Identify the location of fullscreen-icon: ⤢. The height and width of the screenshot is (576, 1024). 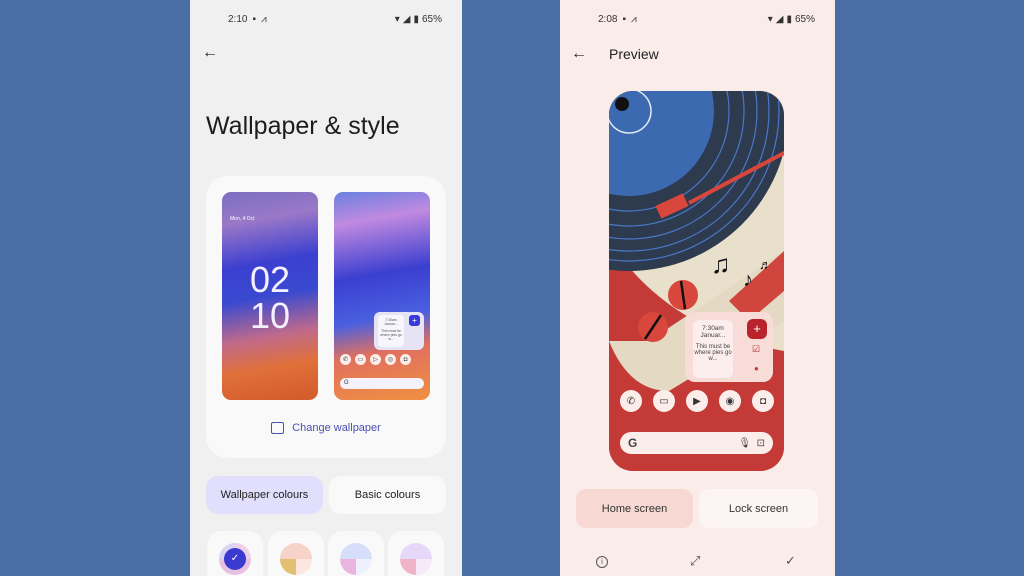
(695, 561).